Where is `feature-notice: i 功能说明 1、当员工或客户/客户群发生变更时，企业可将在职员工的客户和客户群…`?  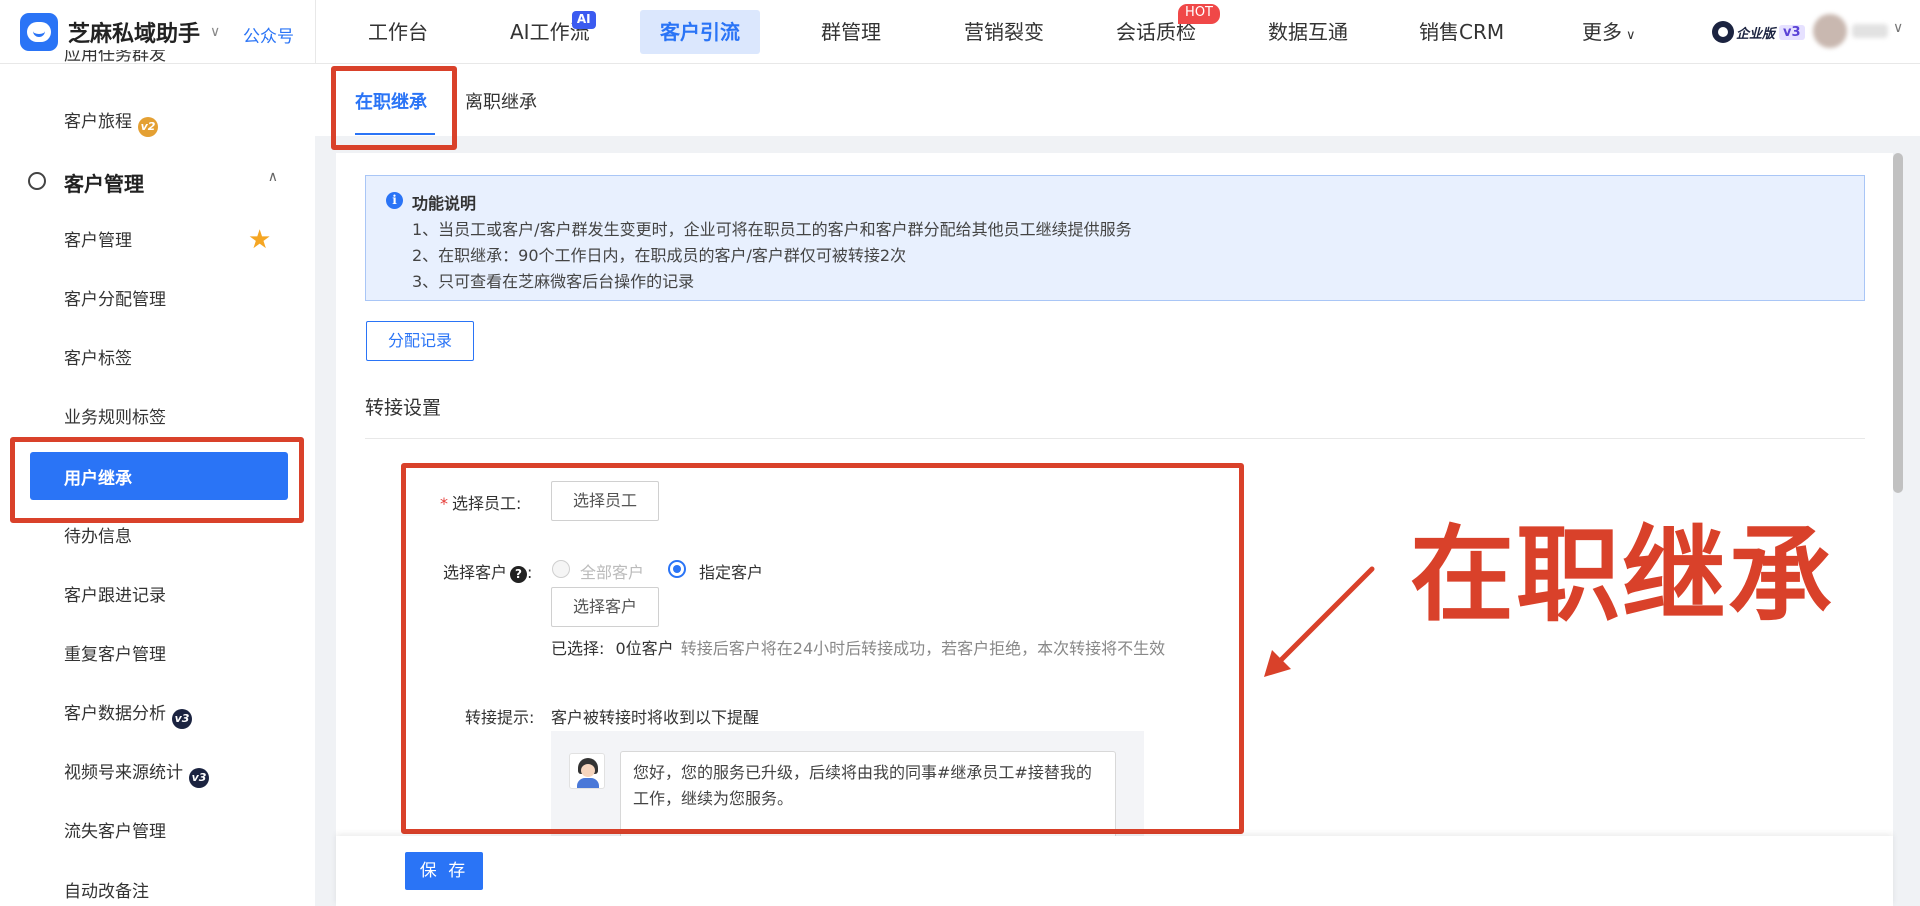
feature-notice: i 功能说明 1、当员工或客户/客户群发生变更时，企业可将在职员工的客户和客户群… is located at coordinates (1115, 238).